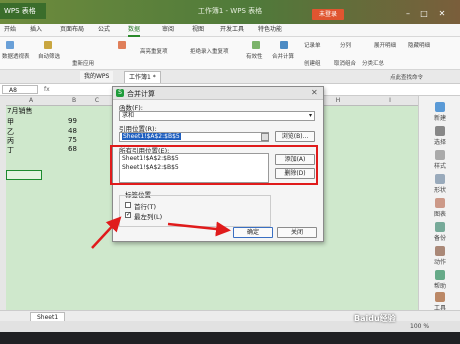  Describe the element at coordinates (161, 232) in the screenshot. I see `annotation-arrows` at that location.